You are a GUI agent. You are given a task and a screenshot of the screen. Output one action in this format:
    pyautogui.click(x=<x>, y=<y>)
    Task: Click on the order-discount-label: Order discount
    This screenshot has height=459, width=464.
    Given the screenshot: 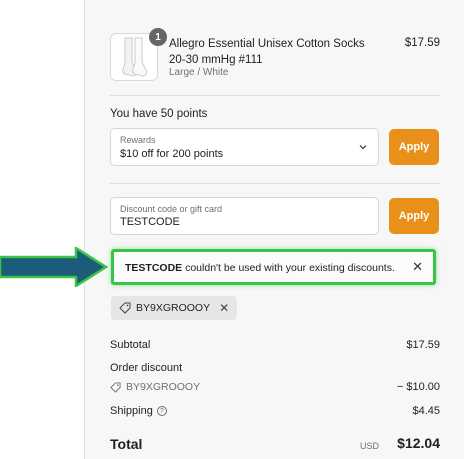 What is the action you would take?
    pyautogui.click(x=146, y=368)
    